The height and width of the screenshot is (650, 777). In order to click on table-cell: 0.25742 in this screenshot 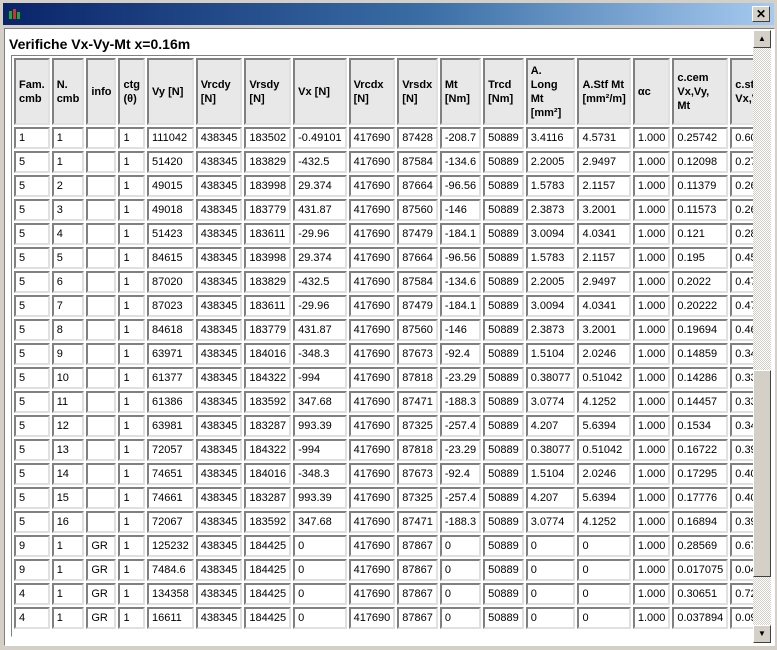, I will do `click(700, 138)`.